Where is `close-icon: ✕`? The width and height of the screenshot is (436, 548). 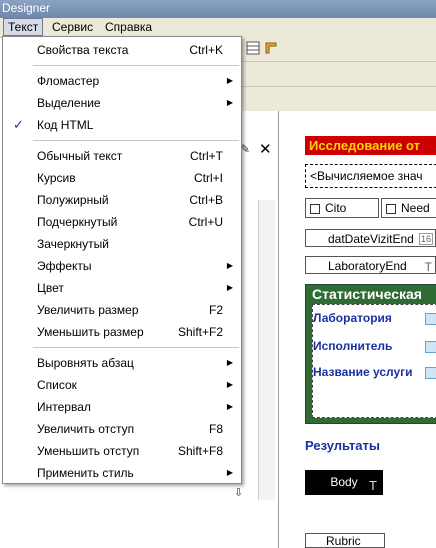 close-icon: ✕ is located at coordinates (265, 149).